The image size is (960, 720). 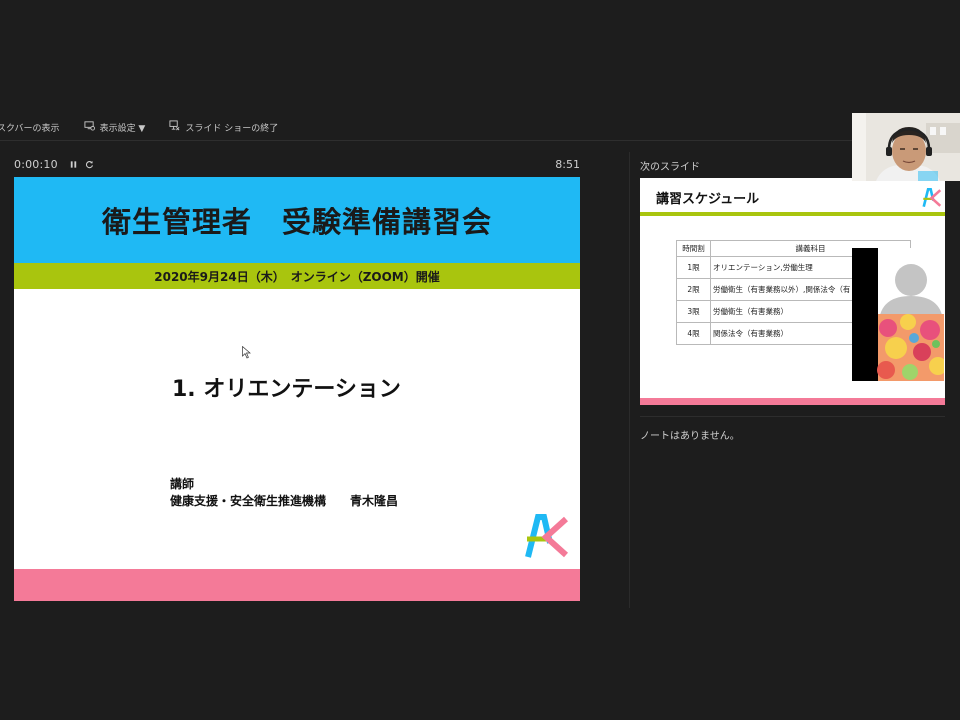 What do you see at coordinates (90, 164) in the screenshot?
I see `restart-timer-icon` at bounding box center [90, 164].